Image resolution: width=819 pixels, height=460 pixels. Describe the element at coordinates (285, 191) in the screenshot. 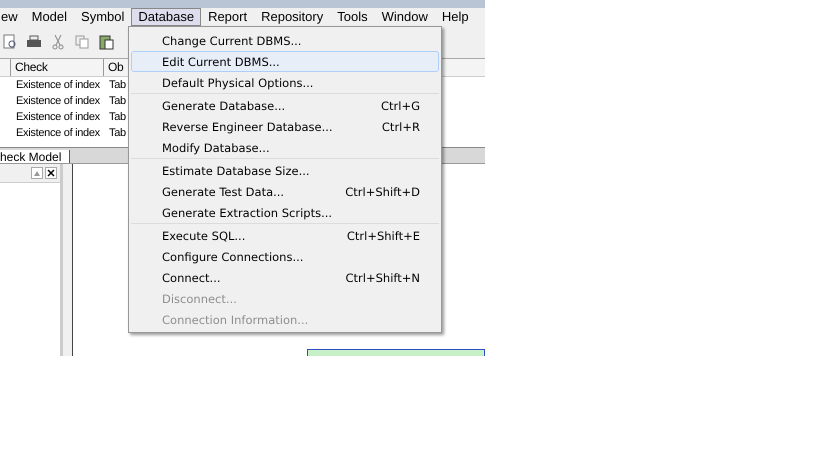

I see `menu-item: Generate Test Data... Ctrl+Shift+D` at that location.